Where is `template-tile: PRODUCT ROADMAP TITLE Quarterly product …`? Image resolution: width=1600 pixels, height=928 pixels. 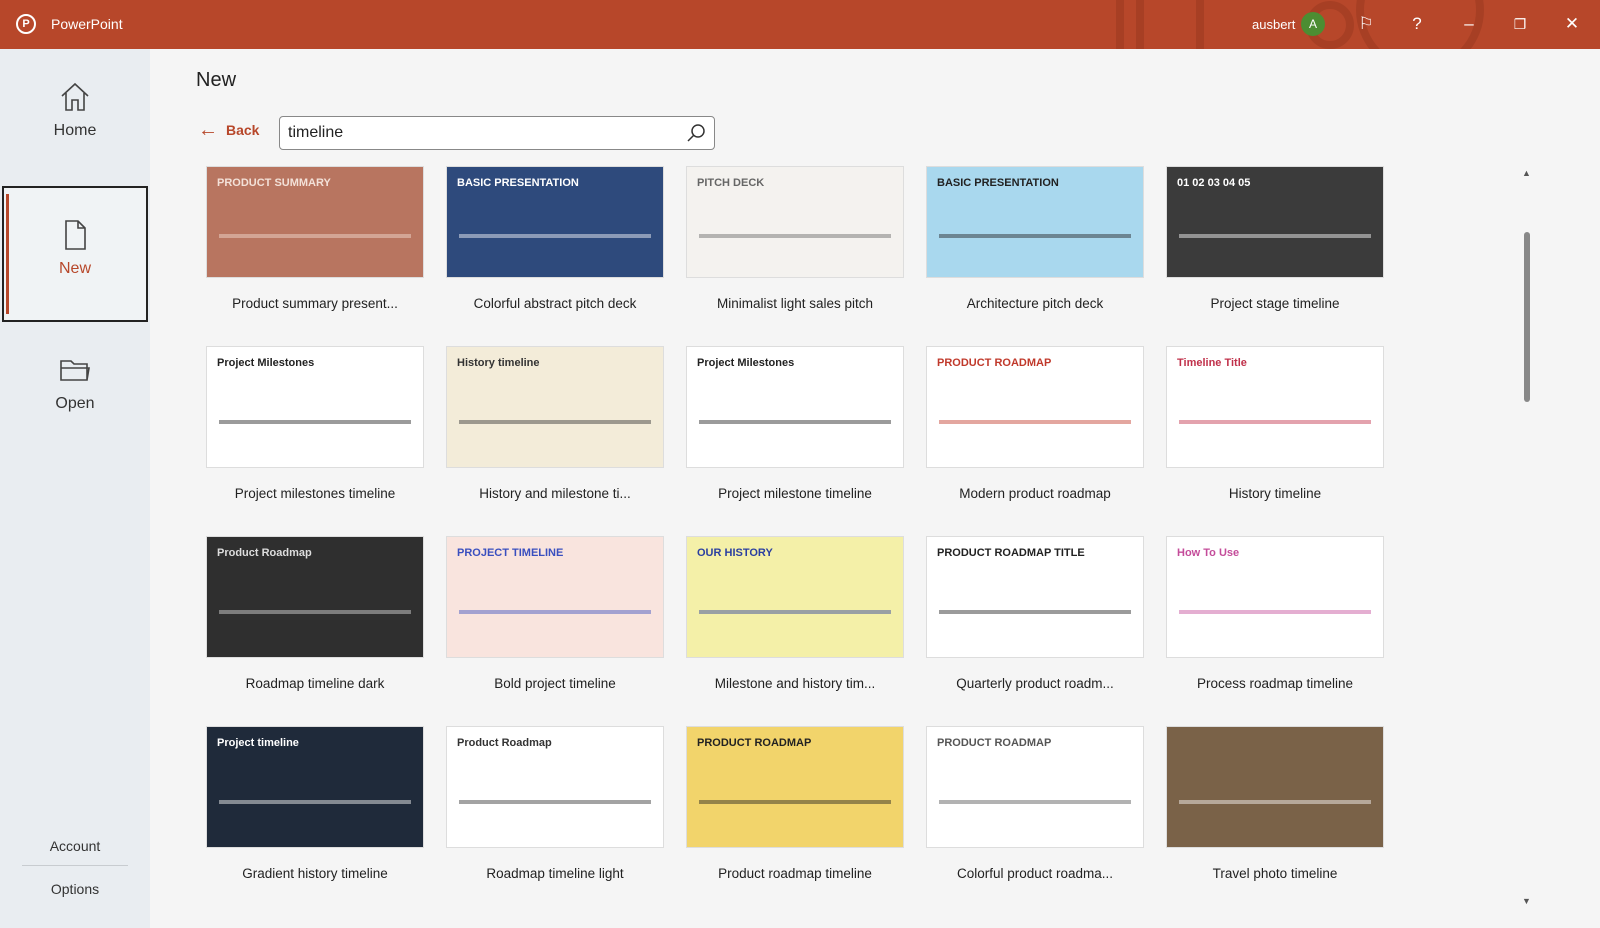
template-tile: PRODUCT ROADMAP TITLE Quarterly product … is located at coordinates (1035, 613).